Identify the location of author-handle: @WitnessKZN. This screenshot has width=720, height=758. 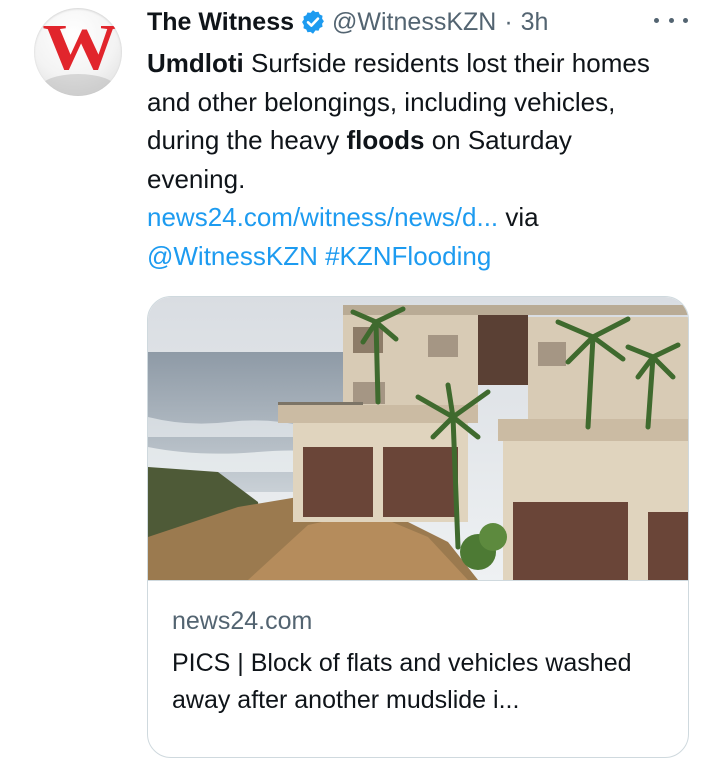
(414, 22).